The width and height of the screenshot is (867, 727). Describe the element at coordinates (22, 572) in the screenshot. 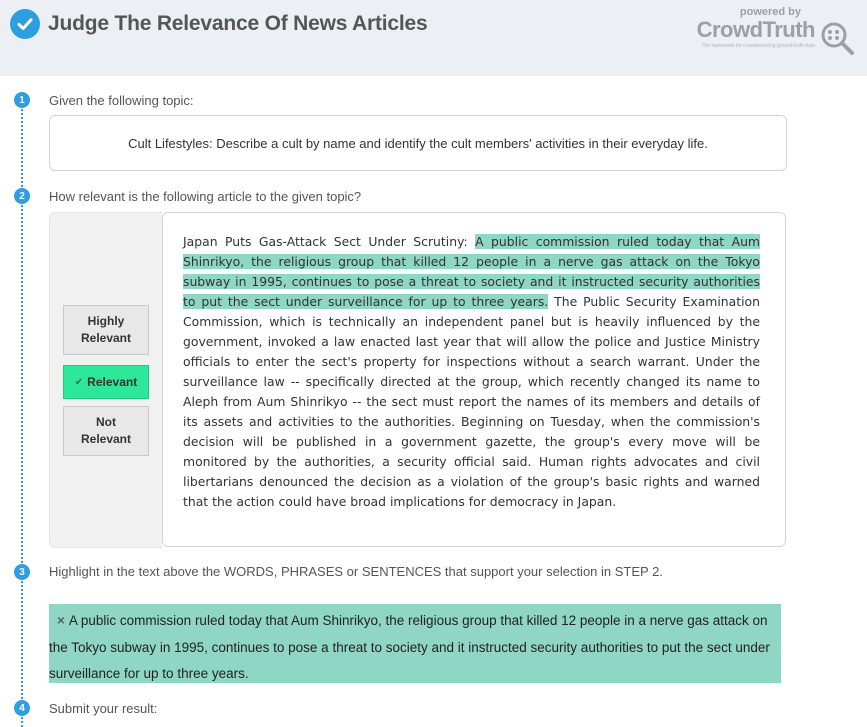

I see `step-3-badge: 3` at that location.